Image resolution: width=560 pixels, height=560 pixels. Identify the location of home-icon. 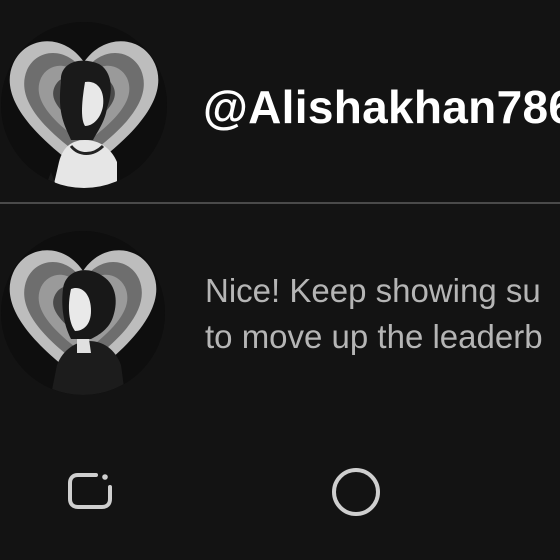
(356, 492).